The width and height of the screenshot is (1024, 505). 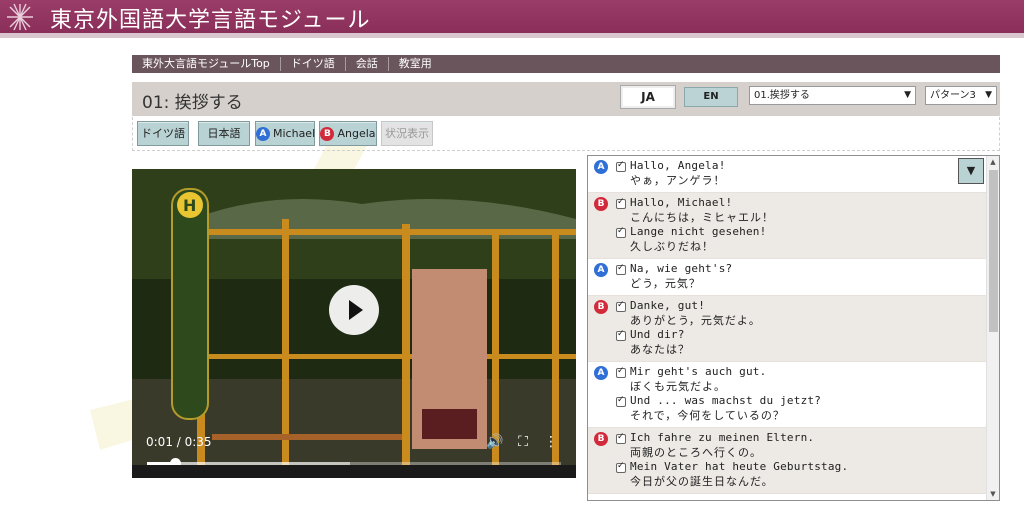 What do you see at coordinates (189, 205) in the screenshot?
I see `svg-text: H` at bounding box center [189, 205].